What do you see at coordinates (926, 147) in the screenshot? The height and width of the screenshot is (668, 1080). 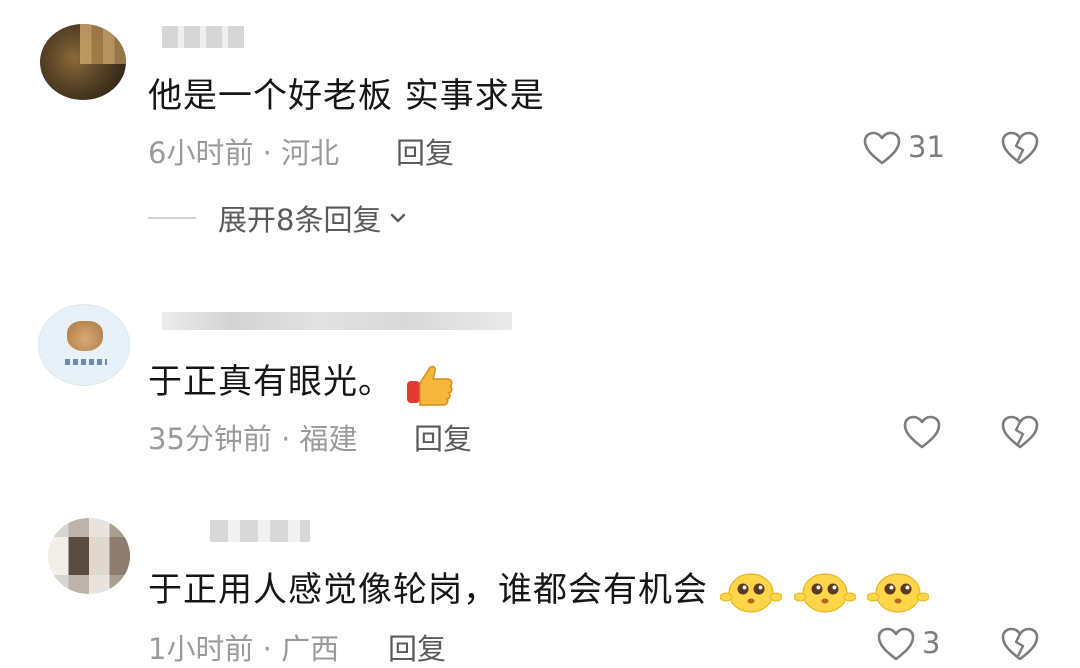 I see `like-count: 31` at bounding box center [926, 147].